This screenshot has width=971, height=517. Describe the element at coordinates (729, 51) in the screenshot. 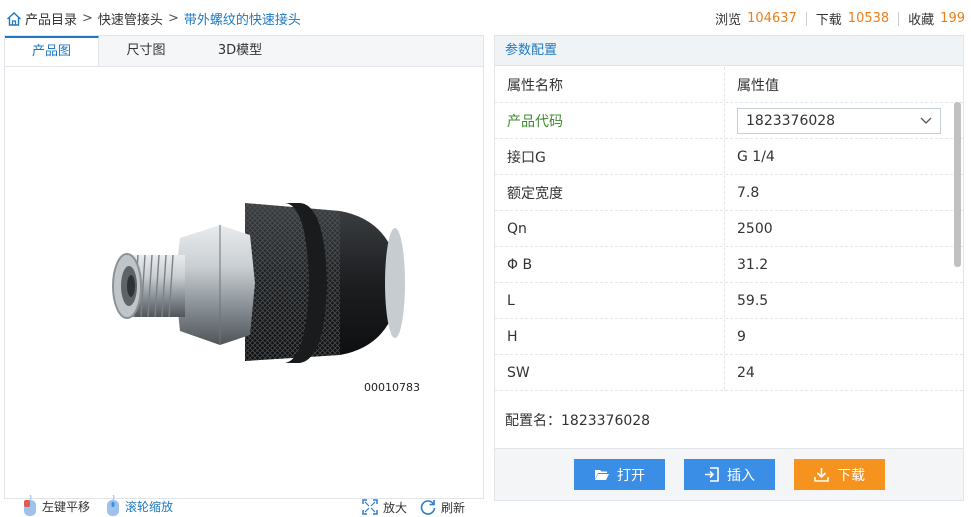

I see `parameter-panel-title: 参数配置` at that location.